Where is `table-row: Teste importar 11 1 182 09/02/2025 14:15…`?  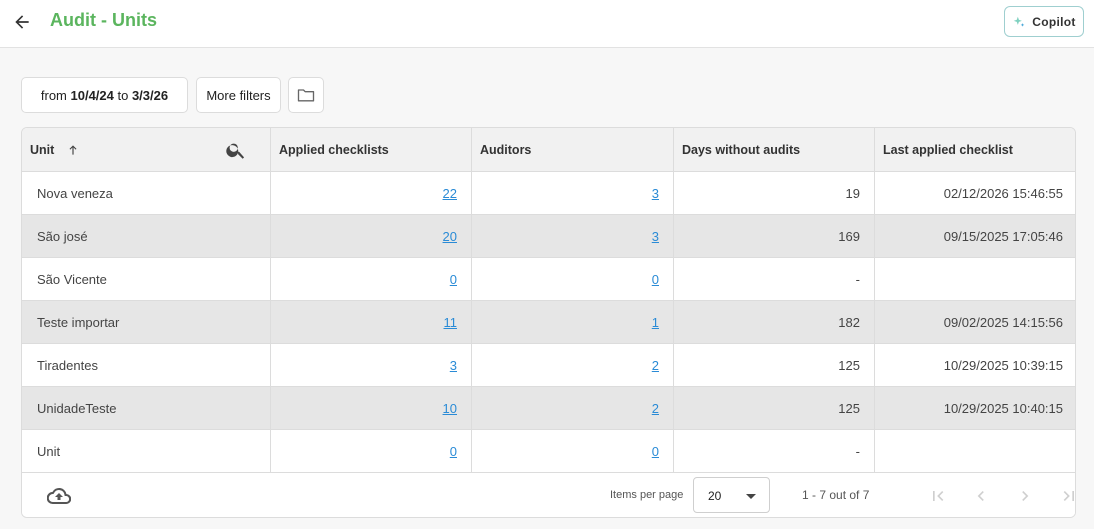 table-row: Teste importar 11 1 182 09/02/2025 14:15… is located at coordinates (548, 322).